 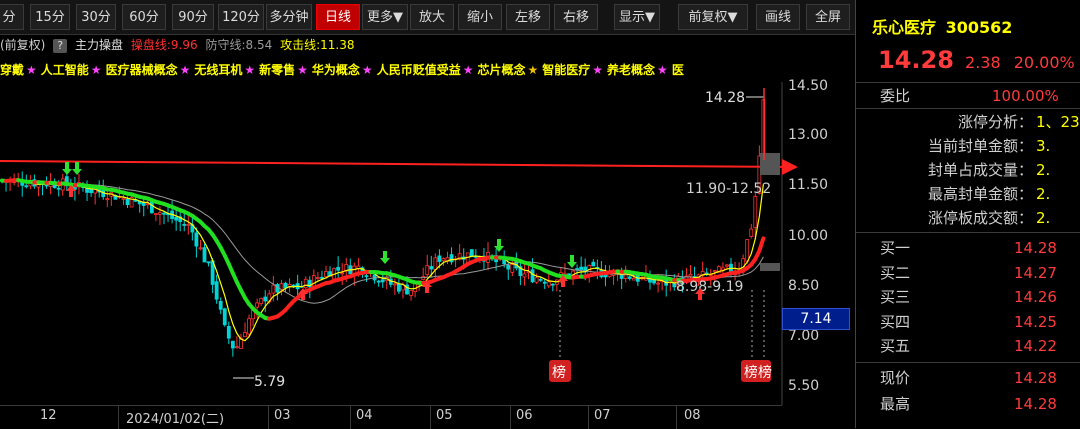 What do you see at coordinates (968, 194) in the screenshot?
I see `limit-analysis-row: 最高封单金额：2.` at bounding box center [968, 194].